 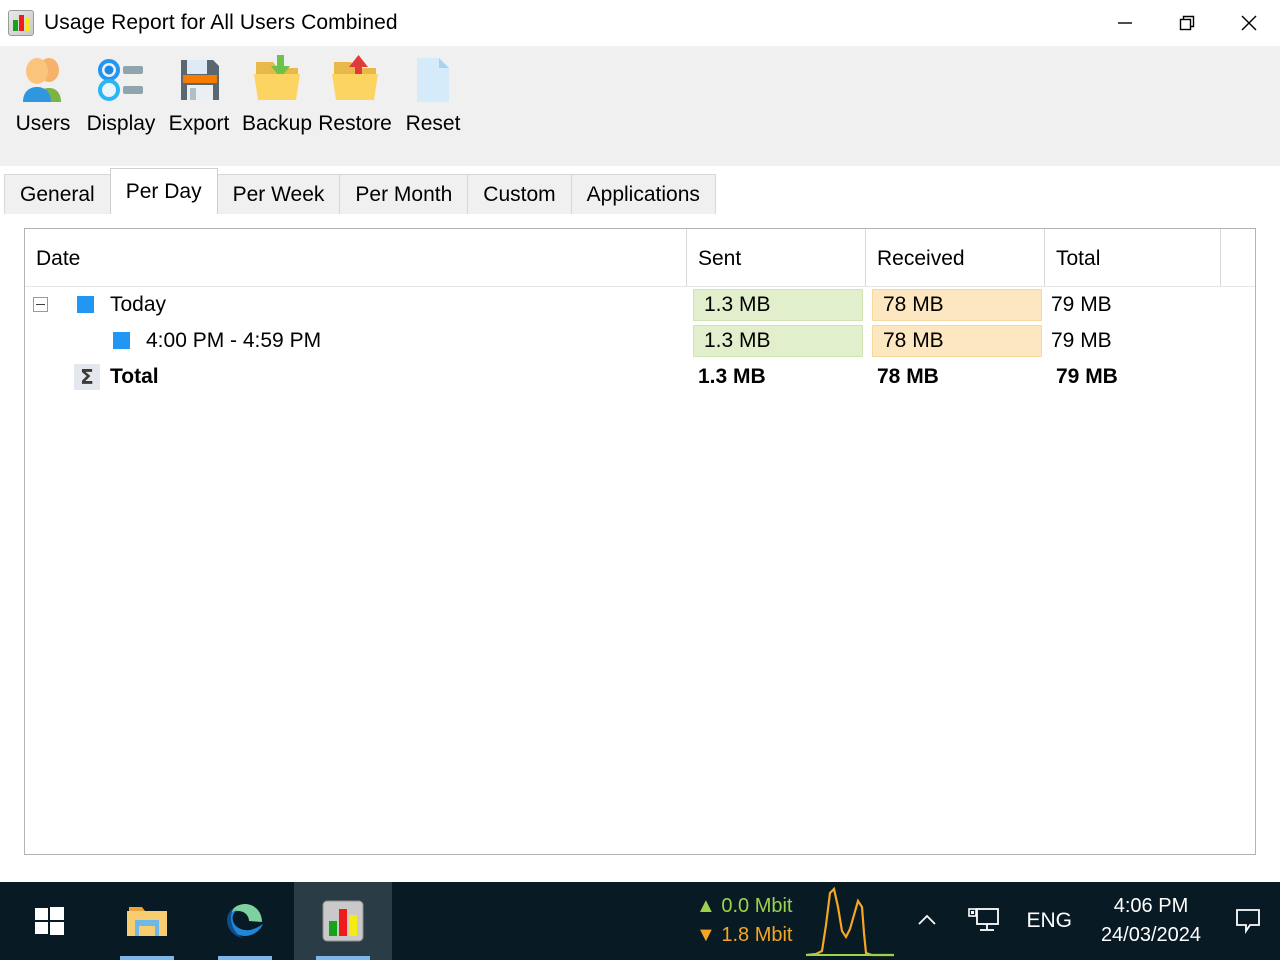 What do you see at coordinates (279, 194) in the screenshot?
I see `tab-per-week: Per Week` at bounding box center [279, 194].